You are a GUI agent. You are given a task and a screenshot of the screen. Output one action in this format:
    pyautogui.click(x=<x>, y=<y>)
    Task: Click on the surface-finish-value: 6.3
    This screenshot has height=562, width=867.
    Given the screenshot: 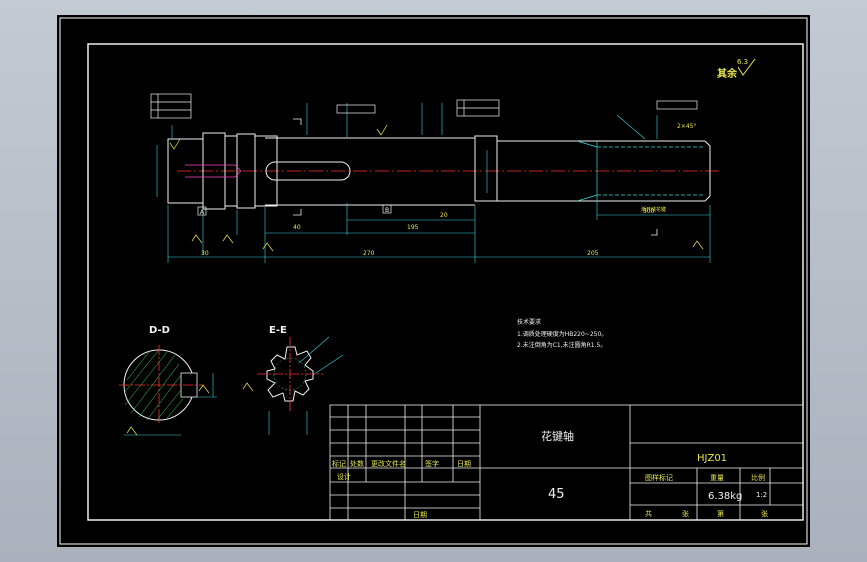 What is the action you would take?
    pyautogui.click(x=742, y=62)
    